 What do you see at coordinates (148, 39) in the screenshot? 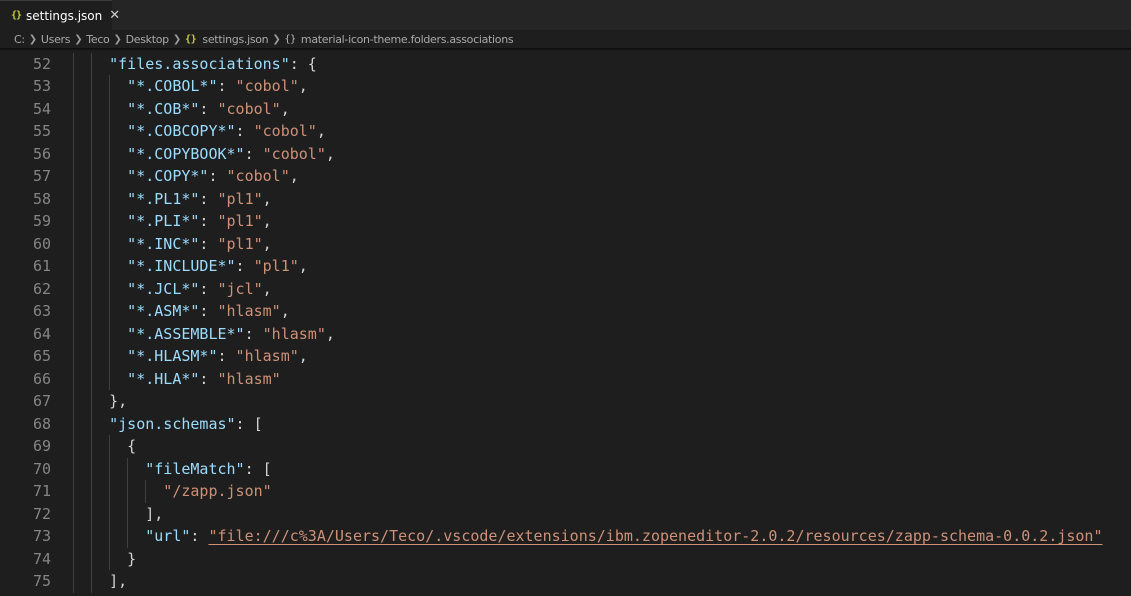
I see `breadcrumb-item-desktop: Desktop` at bounding box center [148, 39].